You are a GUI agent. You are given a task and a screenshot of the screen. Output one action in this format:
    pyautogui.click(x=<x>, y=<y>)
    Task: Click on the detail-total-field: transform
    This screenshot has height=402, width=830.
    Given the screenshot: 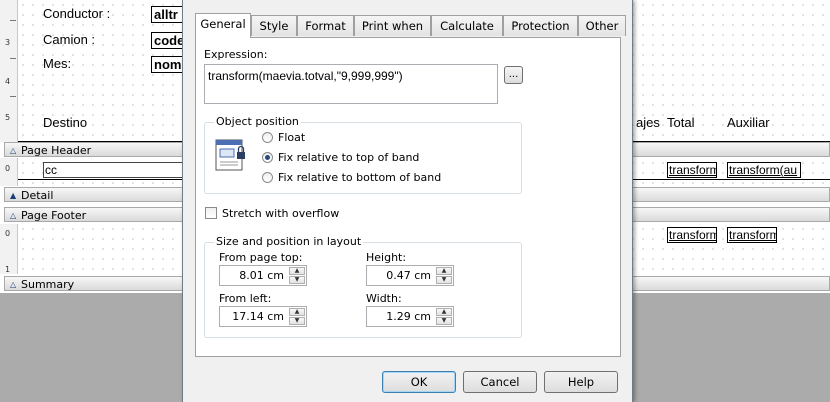 What is the action you would take?
    pyautogui.click(x=692, y=170)
    